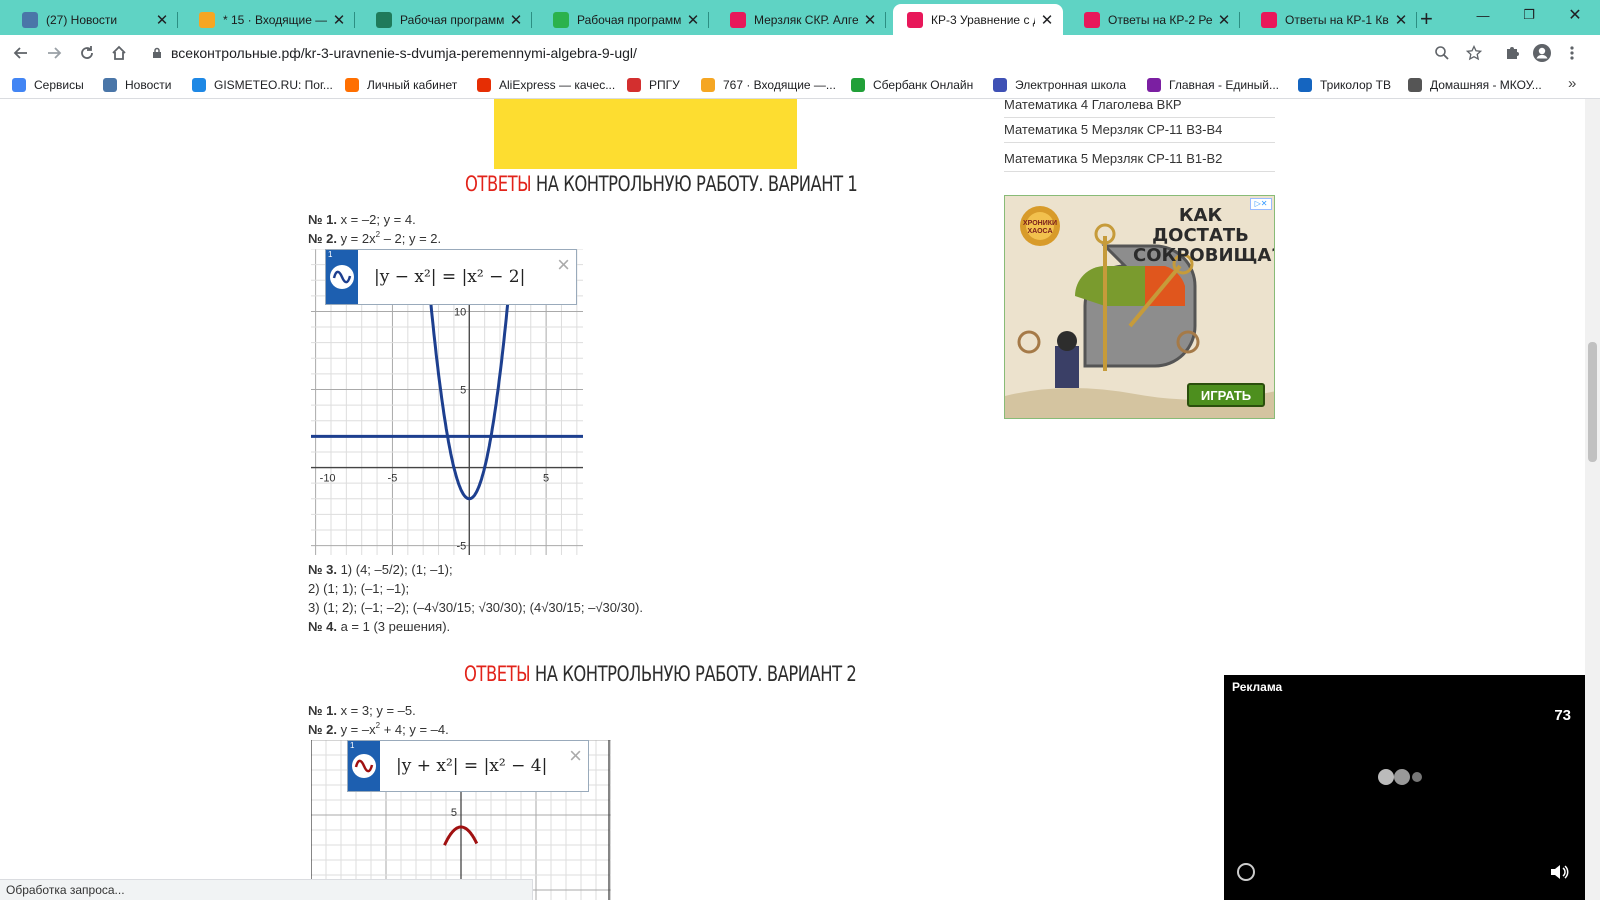  What do you see at coordinates (356, 238) in the screenshot?
I see `answer-text: y = 2x` at bounding box center [356, 238].